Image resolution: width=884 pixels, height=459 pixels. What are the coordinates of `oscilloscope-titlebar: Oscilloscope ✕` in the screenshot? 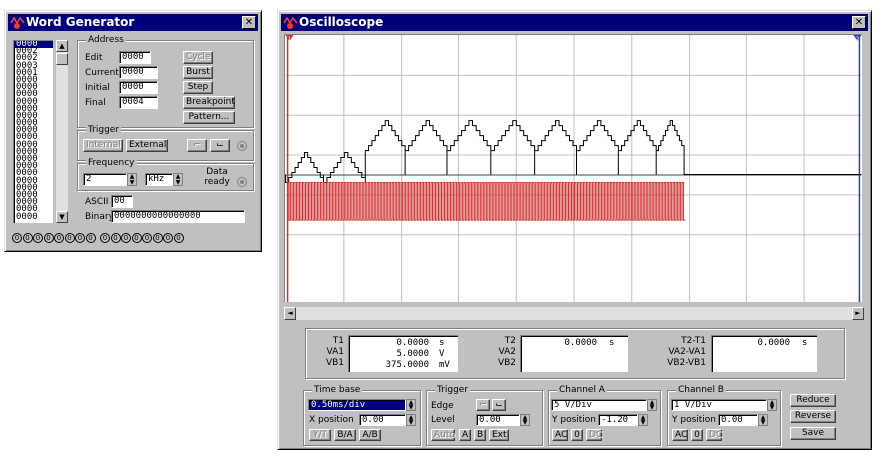 It's located at (574, 22).